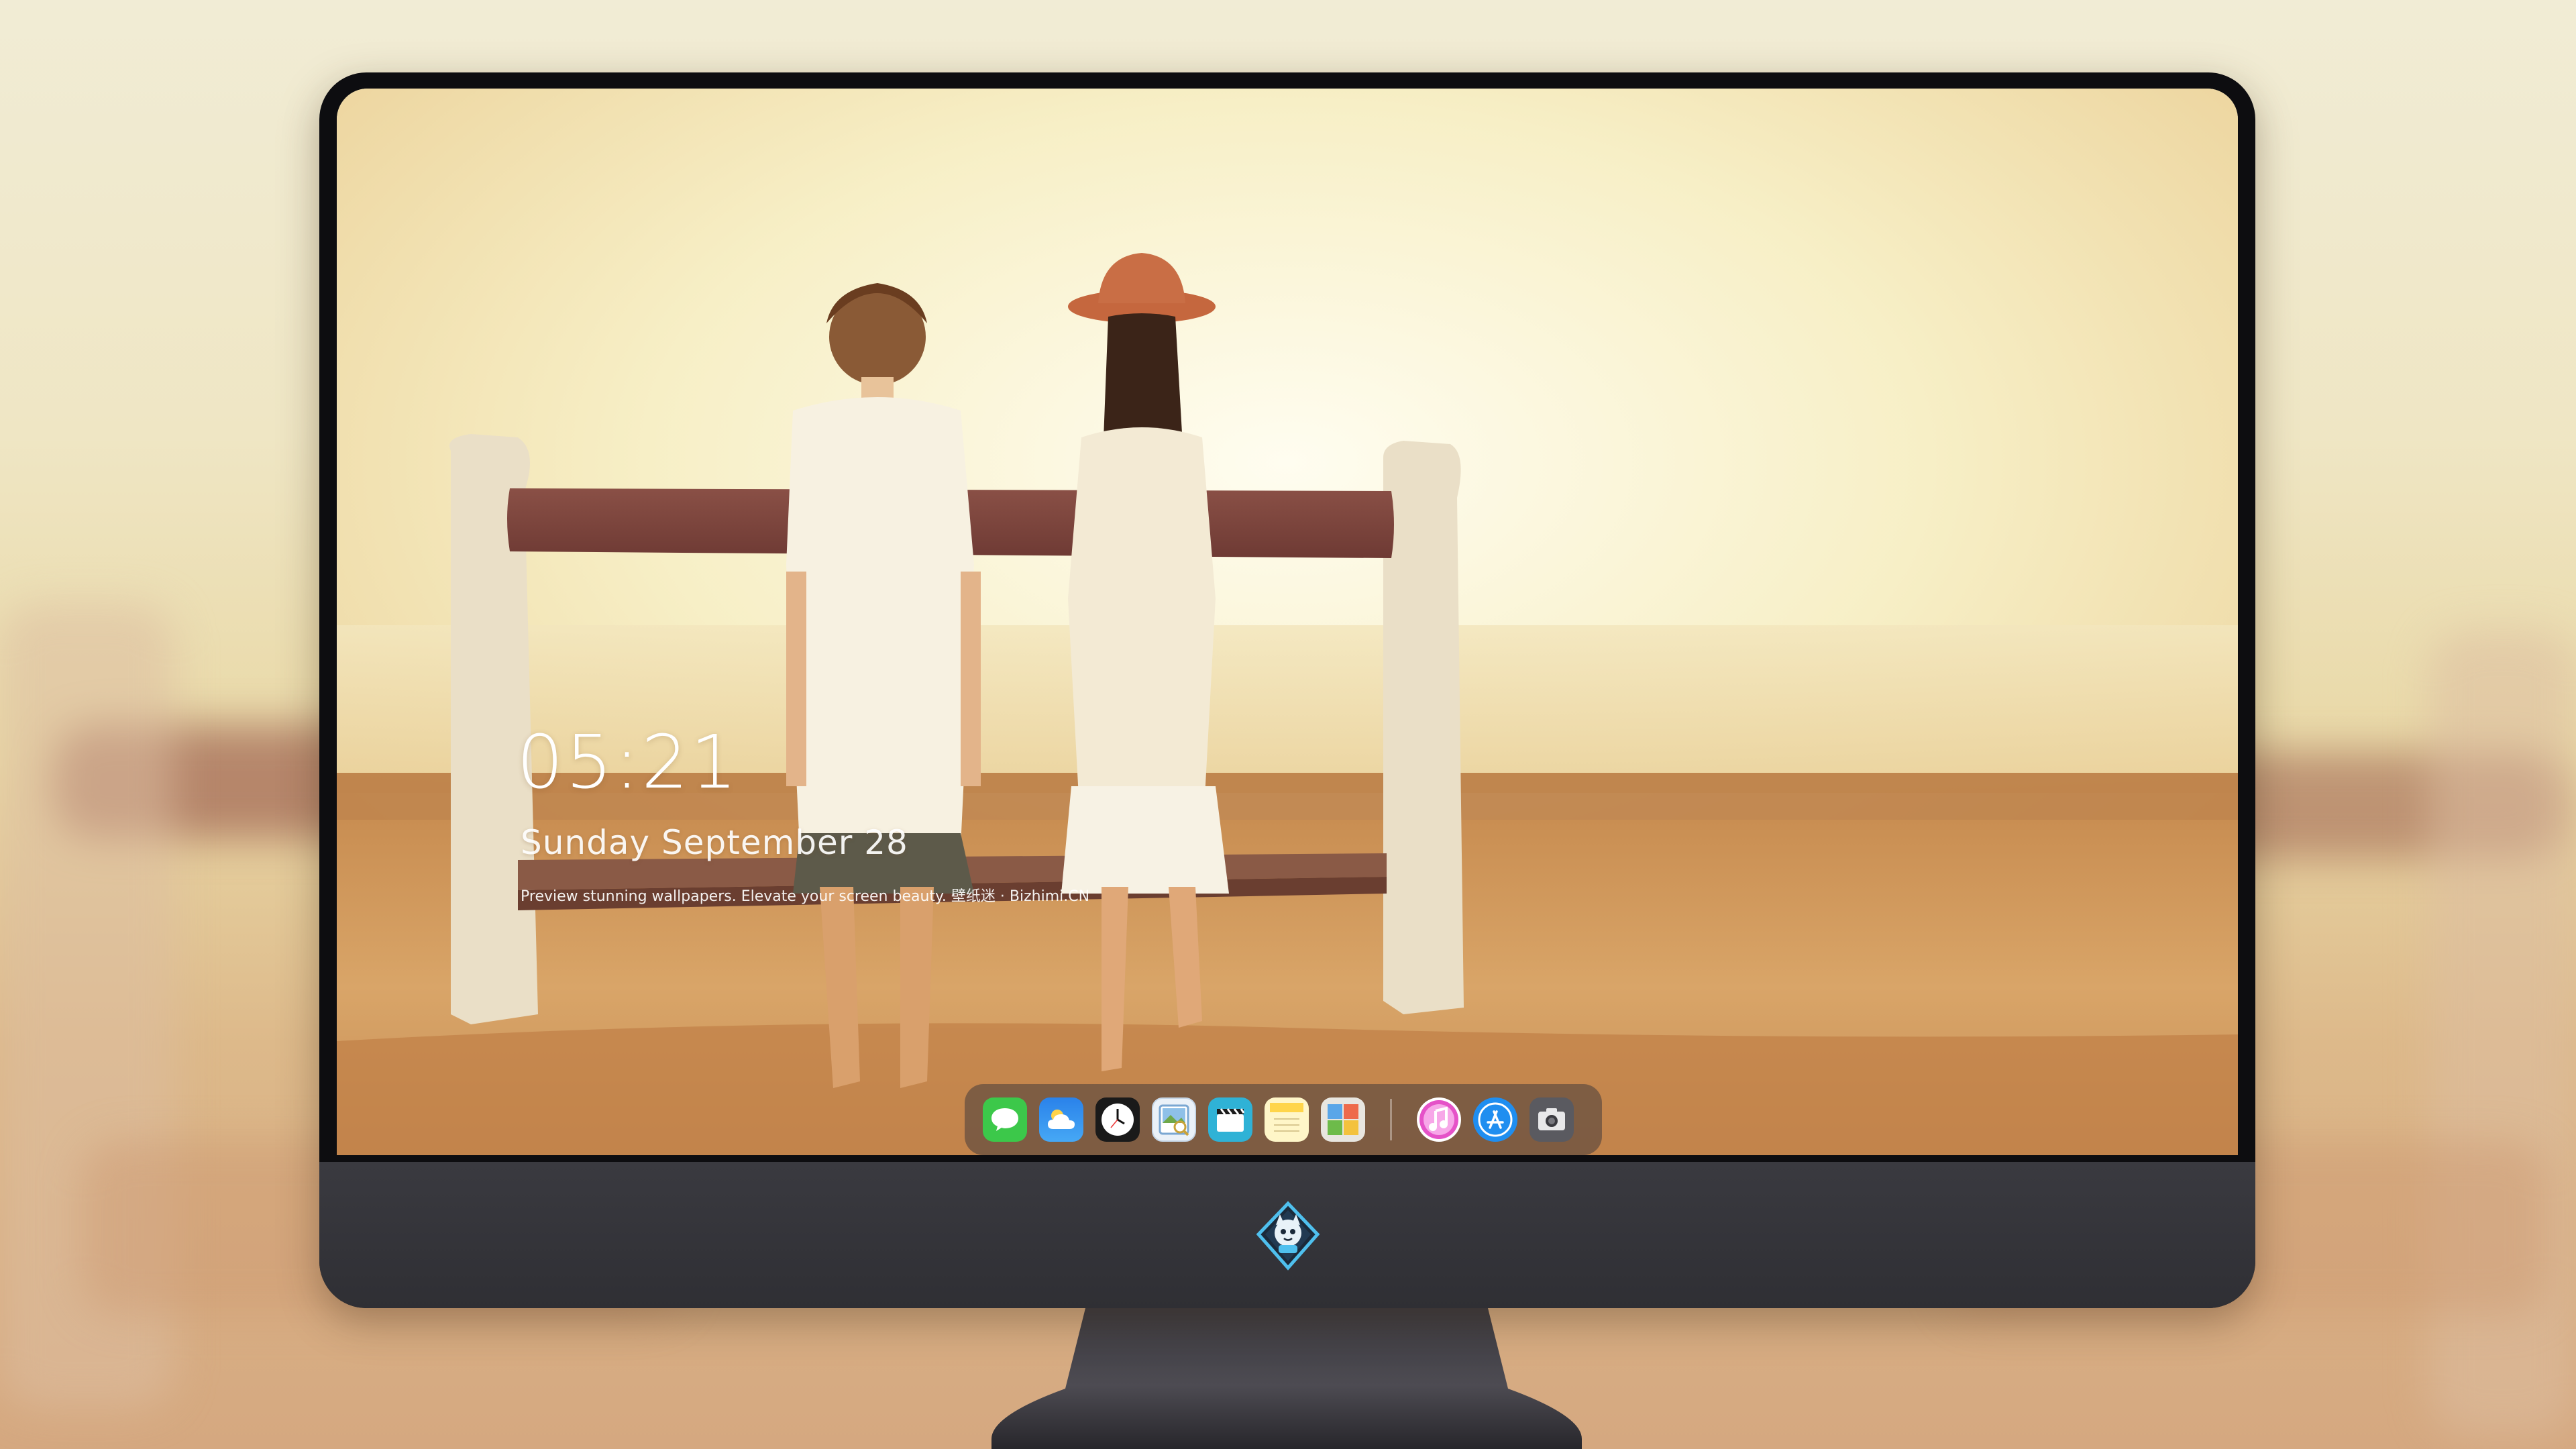  I want to click on notes-icon, so click(1286, 1117).